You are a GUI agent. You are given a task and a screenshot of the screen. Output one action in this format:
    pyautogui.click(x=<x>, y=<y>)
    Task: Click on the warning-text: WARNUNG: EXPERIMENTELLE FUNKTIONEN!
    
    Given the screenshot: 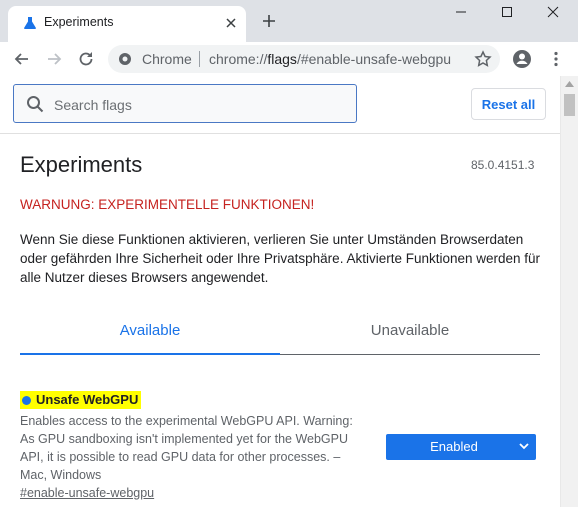 What is the action you would take?
    pyautogui.click(x=167, y=204)
    